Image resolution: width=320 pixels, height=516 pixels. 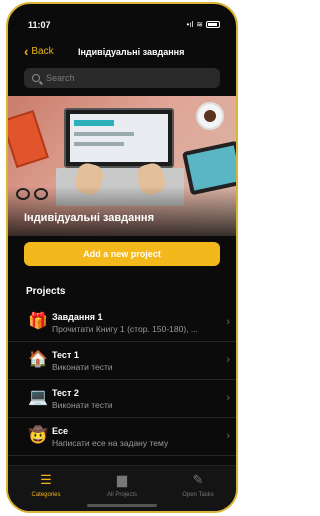 What do you see at coordinates (122, 505) in the screenshot?
I see `home-indicator` at bounding box center [122, 505].